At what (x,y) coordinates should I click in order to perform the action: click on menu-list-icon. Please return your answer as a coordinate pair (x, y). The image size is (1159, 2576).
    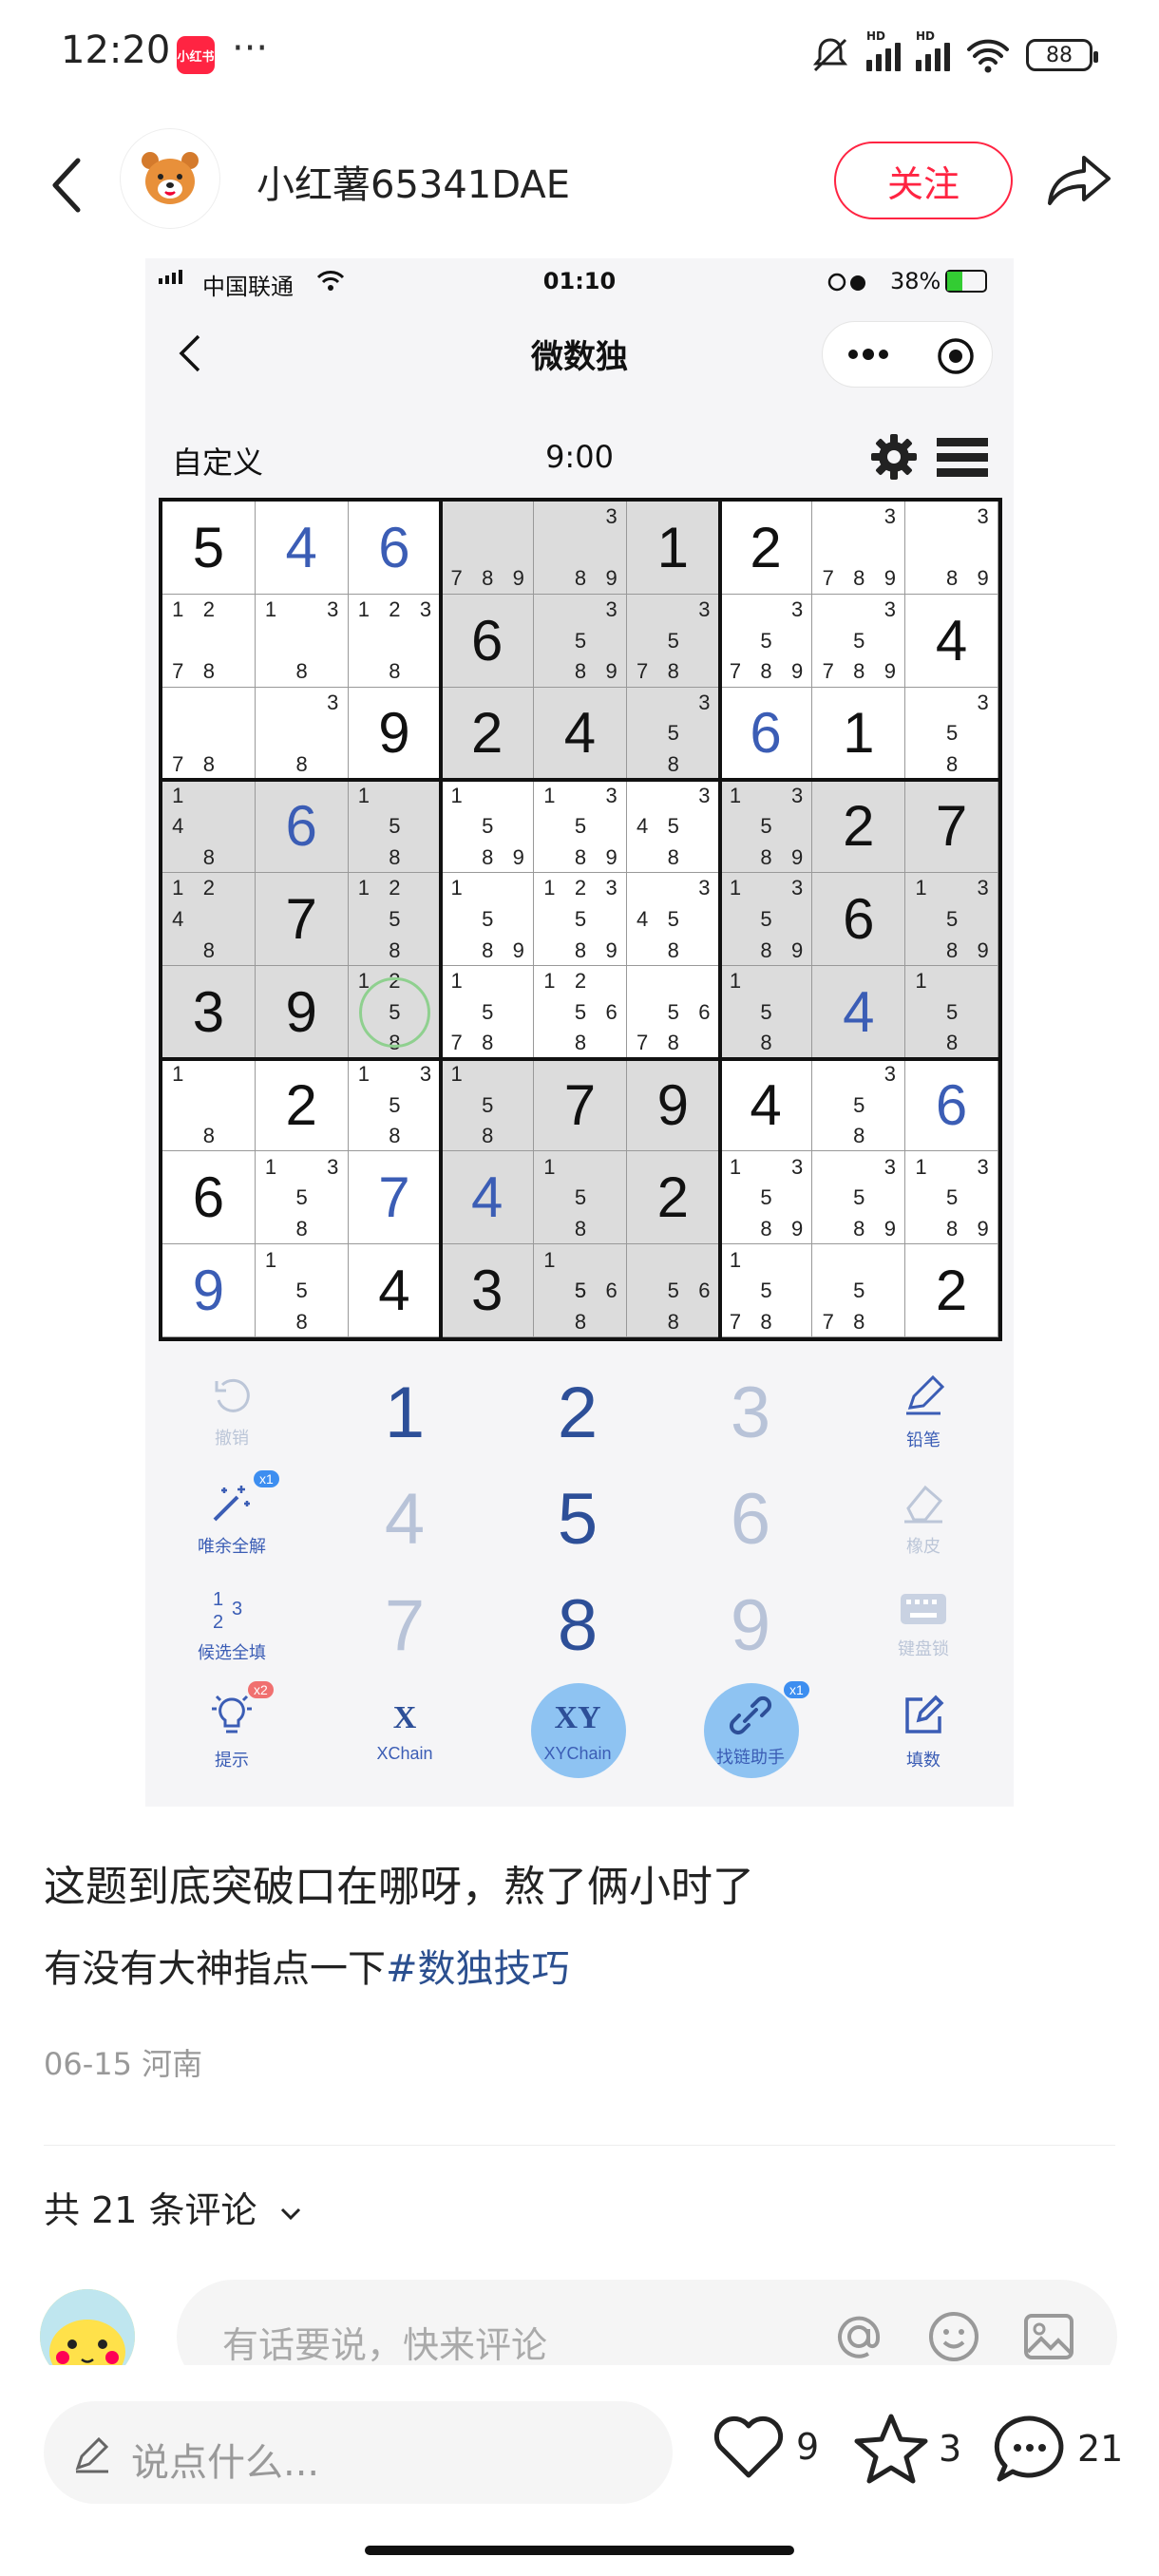
    Looking at the image, I should click on (962, 458).